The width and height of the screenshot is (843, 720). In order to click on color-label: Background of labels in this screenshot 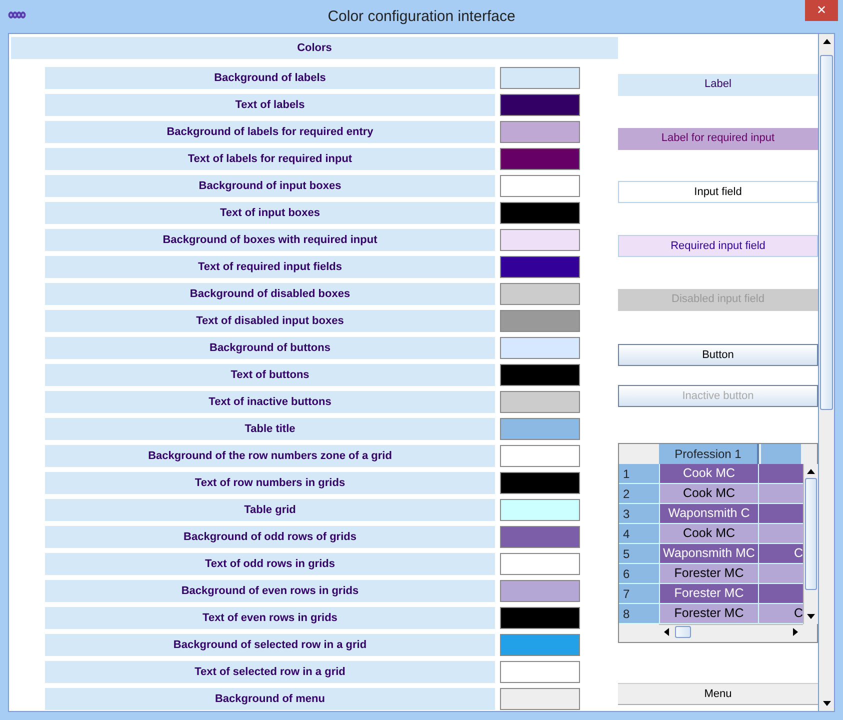, I will do `click(270, 77)`.